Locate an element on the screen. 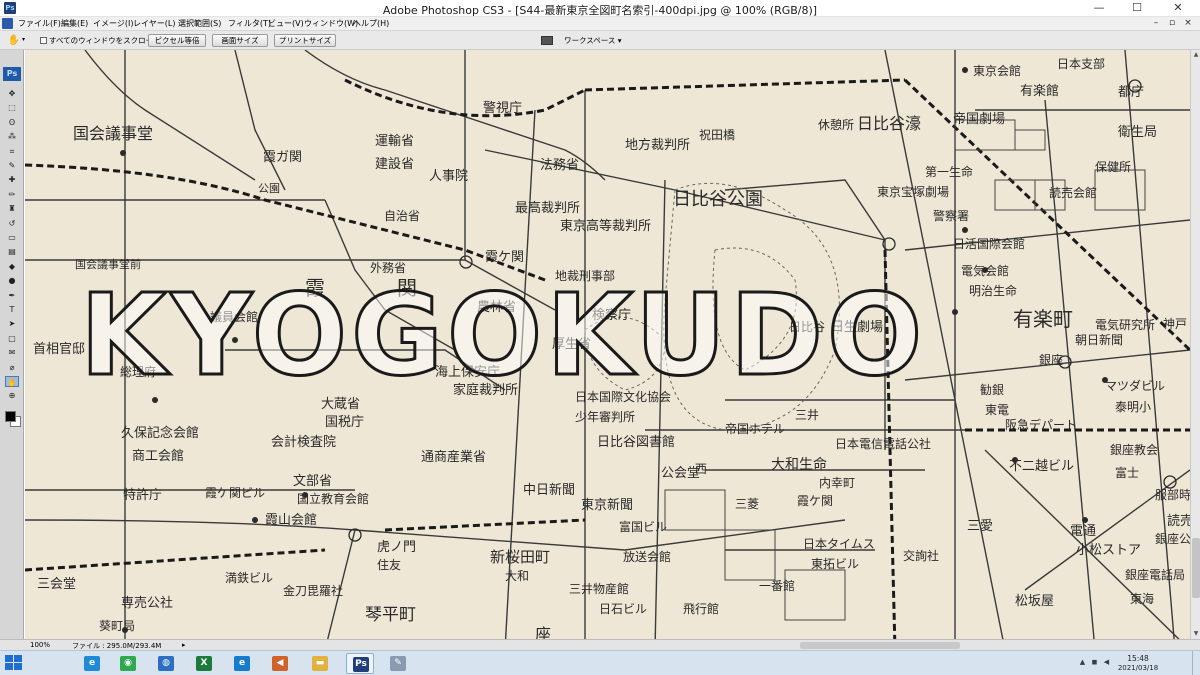 The image size is (1200, 675). zoom-tool-icon: ⊕ is located at coordinates (12, 395).